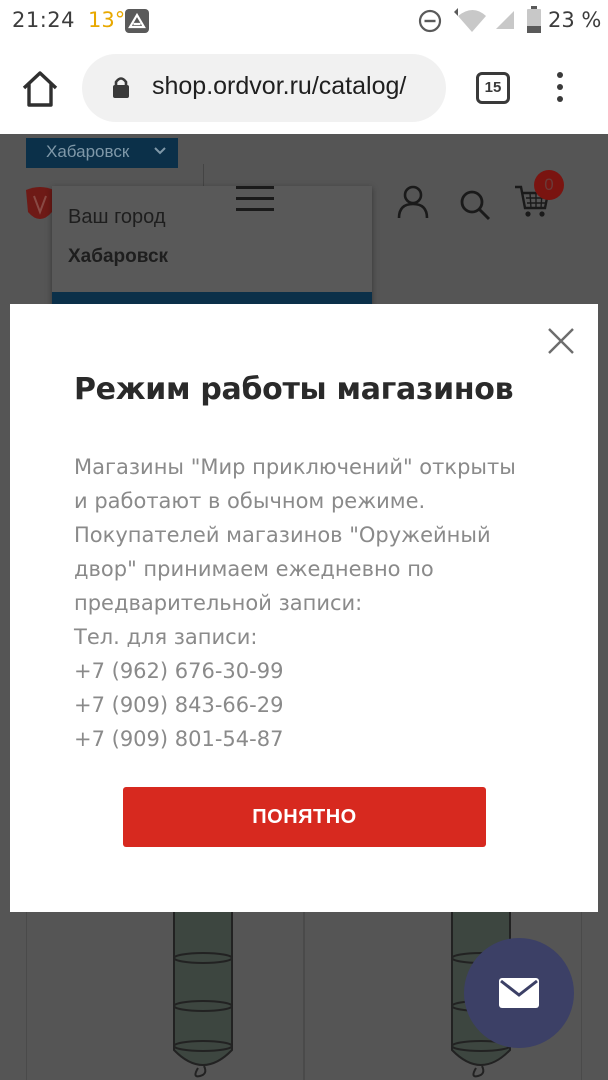  What do you see at coordinates (505, 20) in the screenshot?
I see `signal-icon` at bounding box center [505, 20].